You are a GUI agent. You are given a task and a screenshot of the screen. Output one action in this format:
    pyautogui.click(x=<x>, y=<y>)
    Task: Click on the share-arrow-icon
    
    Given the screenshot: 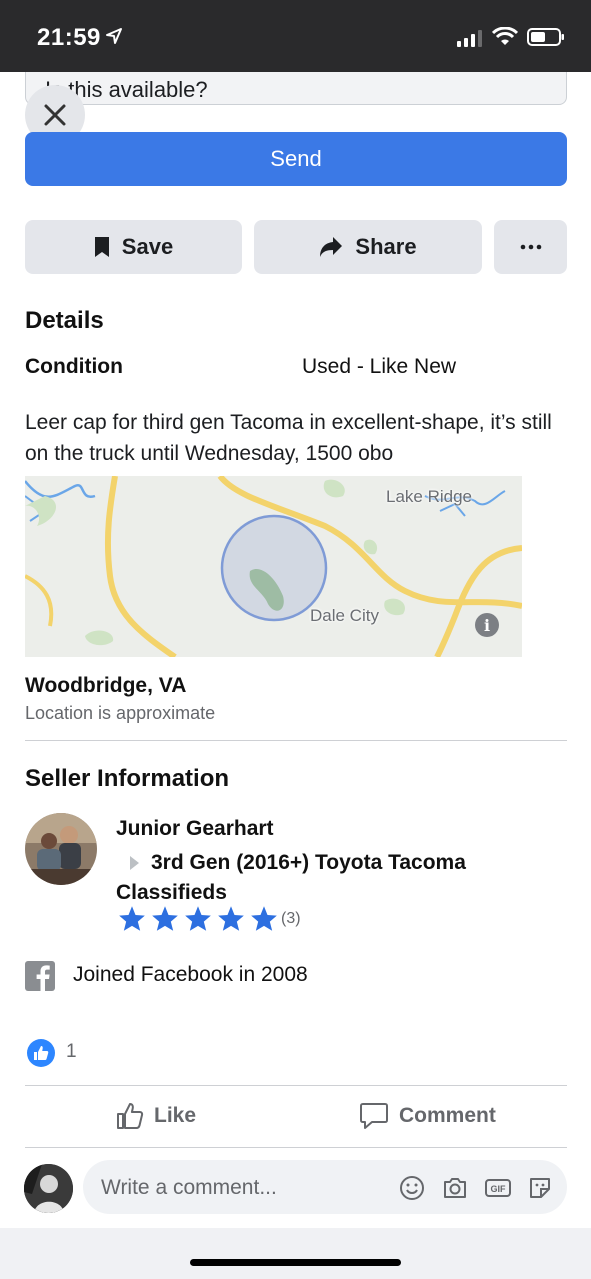 What is the action you would take?
    pyautogui.click(x=331, y=247)
    